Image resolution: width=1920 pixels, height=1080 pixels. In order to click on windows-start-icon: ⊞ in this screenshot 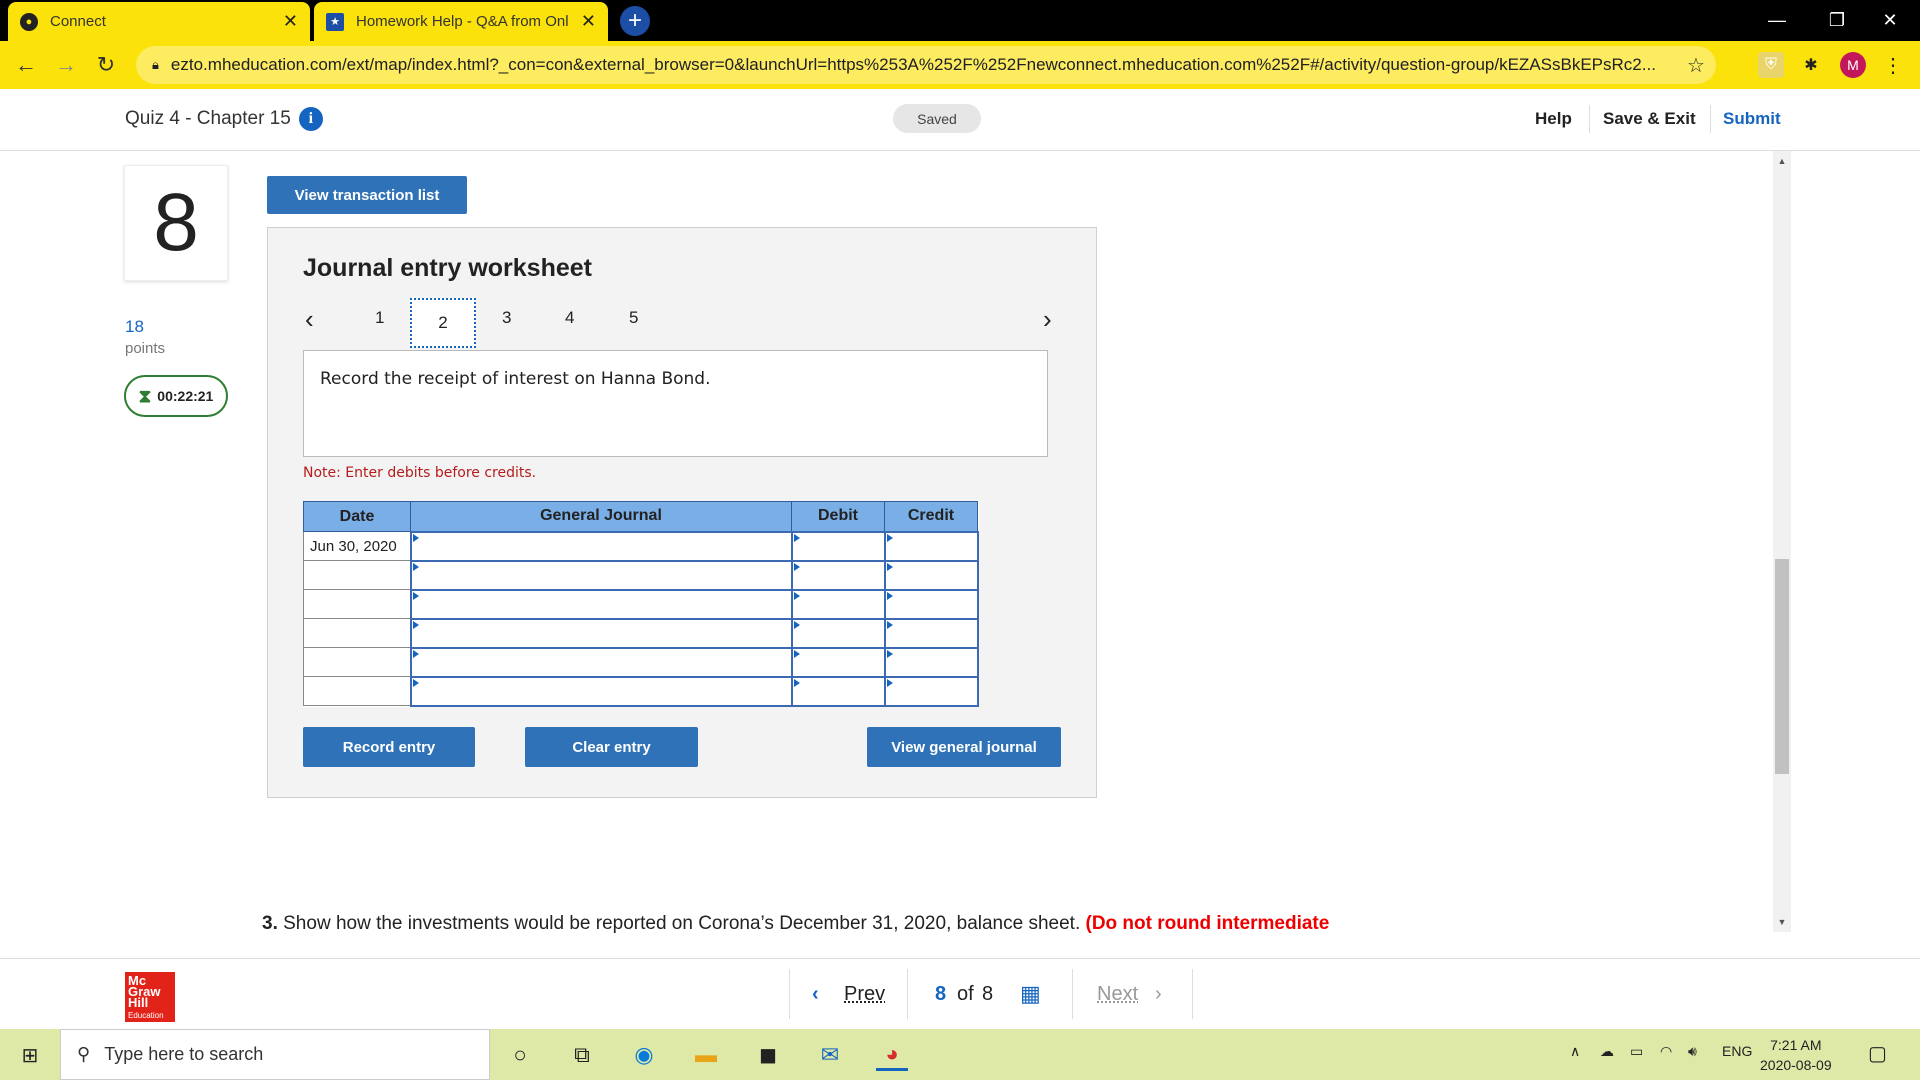, I will do `click(30, 1055)`.